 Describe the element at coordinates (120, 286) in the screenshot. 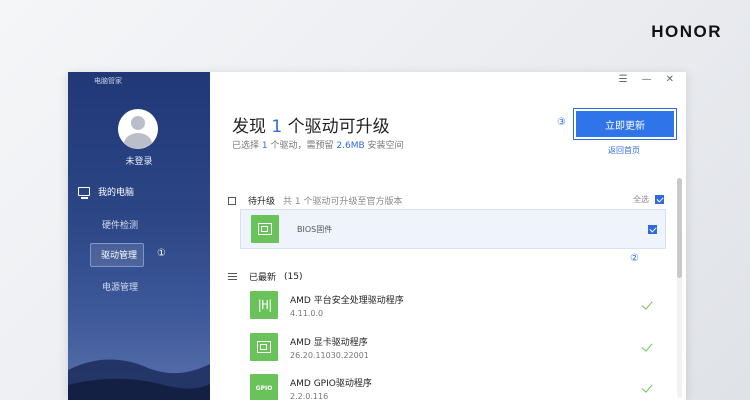

I see `sidebar-item-power-management: 电源管理` at that location.